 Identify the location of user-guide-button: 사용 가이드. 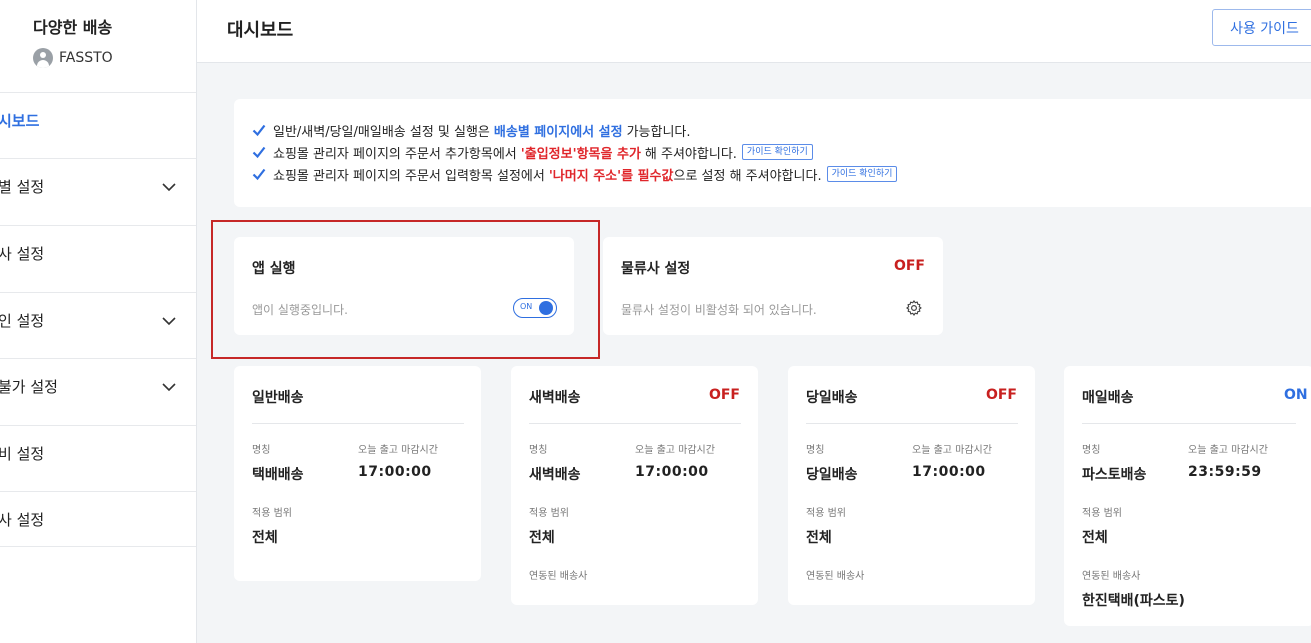
(1261, 27).